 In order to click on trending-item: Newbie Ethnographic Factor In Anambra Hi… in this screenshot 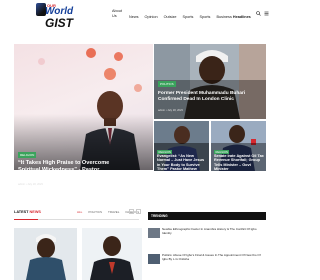, I will do `click(207, 238)`.